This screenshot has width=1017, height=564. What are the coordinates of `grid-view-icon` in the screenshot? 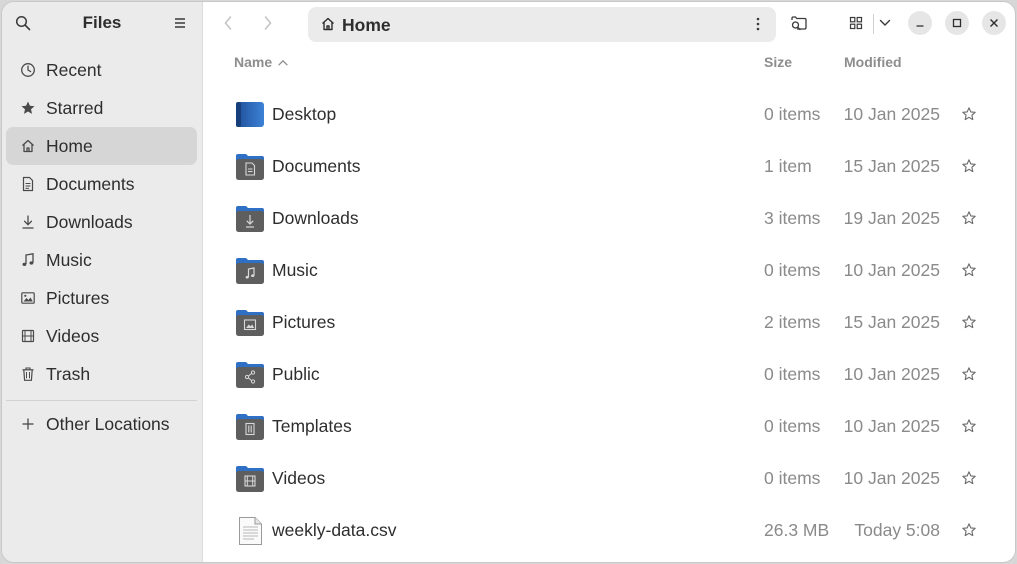 It's located at (856, 23).